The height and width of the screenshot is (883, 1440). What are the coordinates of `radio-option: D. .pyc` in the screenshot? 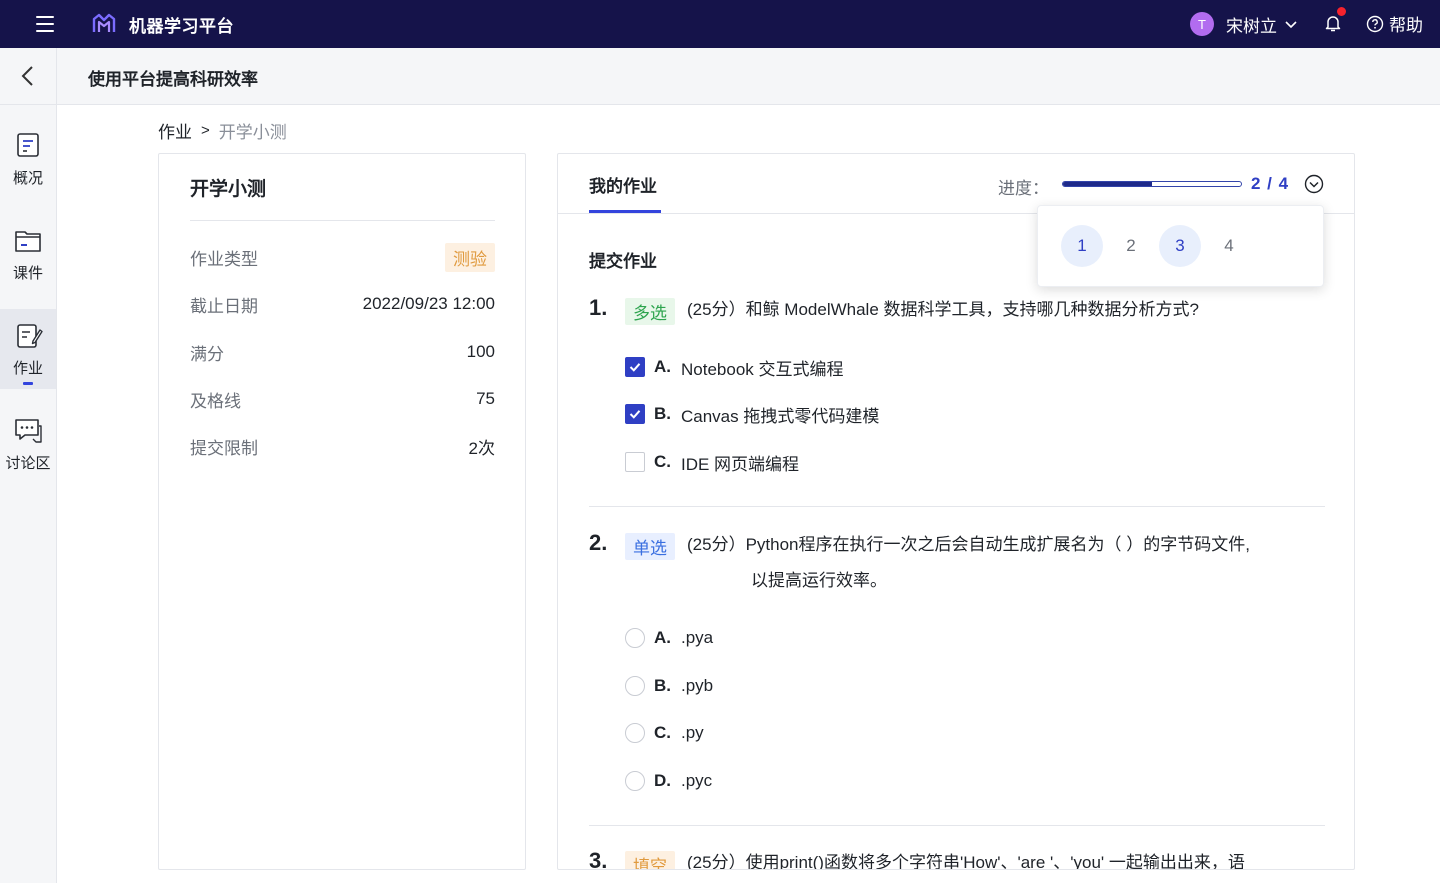 It's located at (668, 781).